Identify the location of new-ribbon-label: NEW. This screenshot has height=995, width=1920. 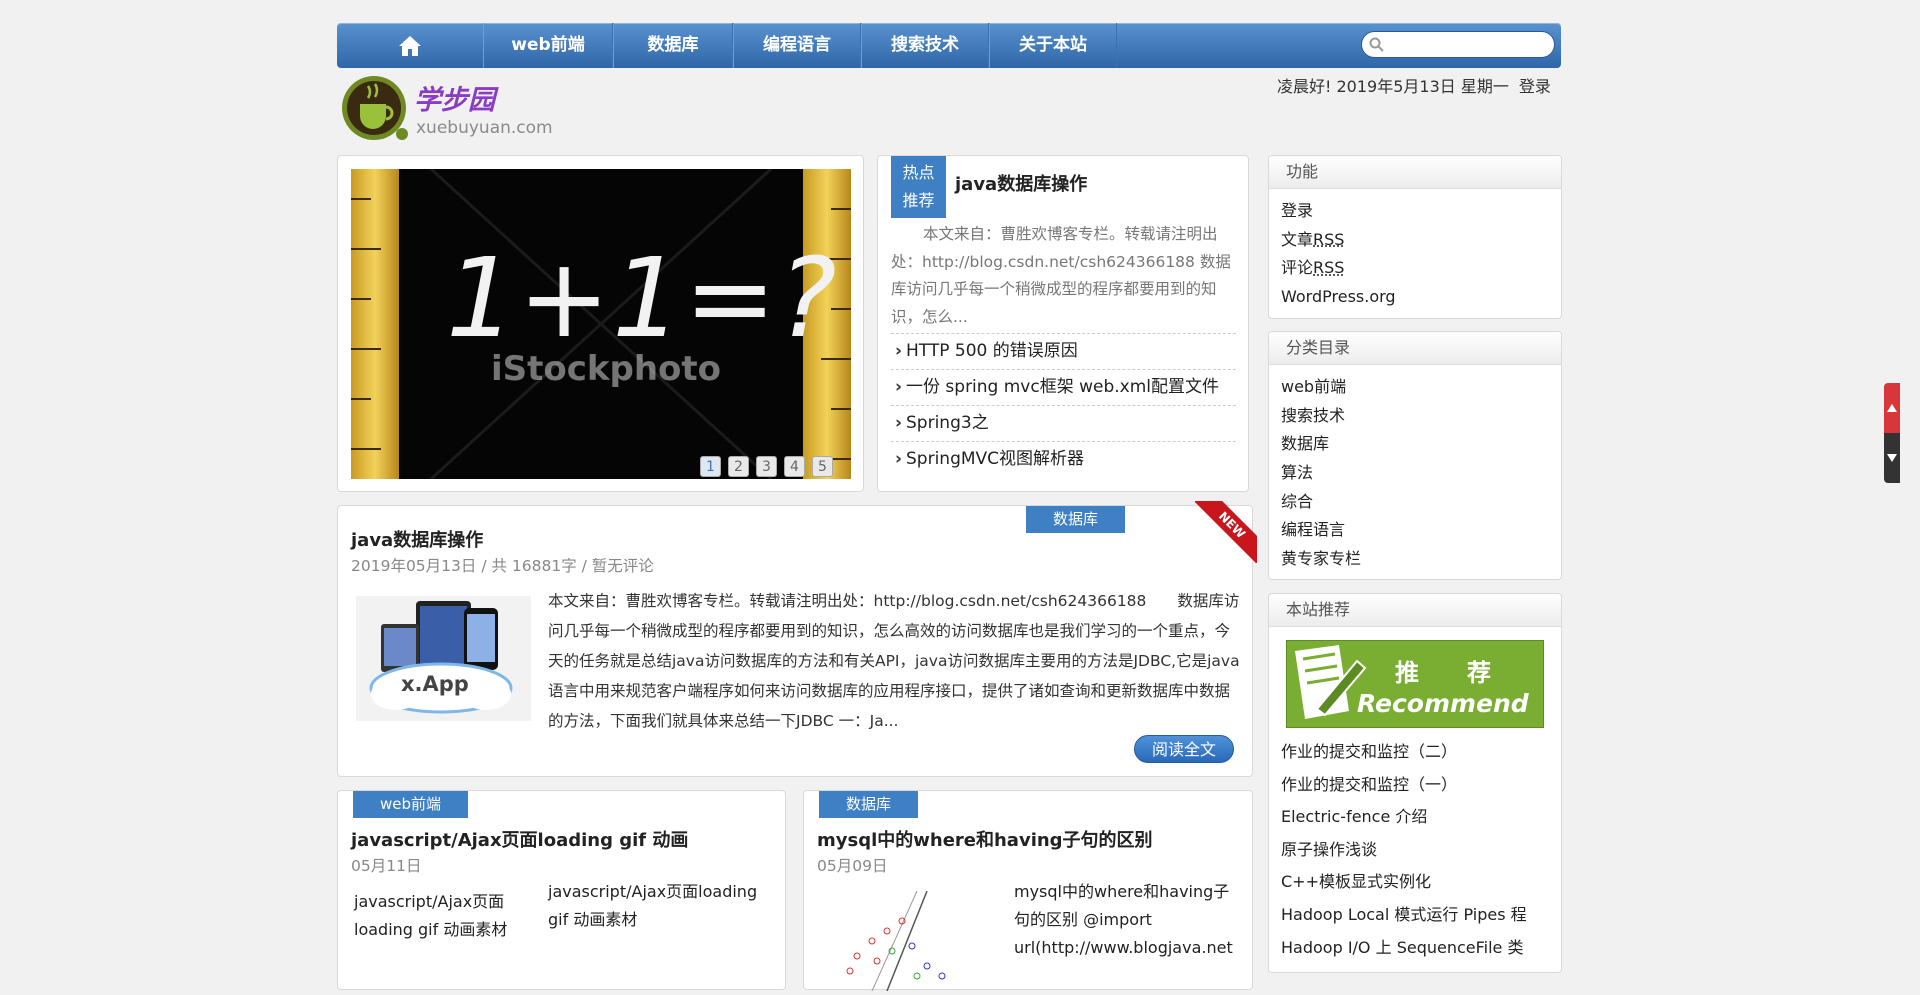
(1226, 532).